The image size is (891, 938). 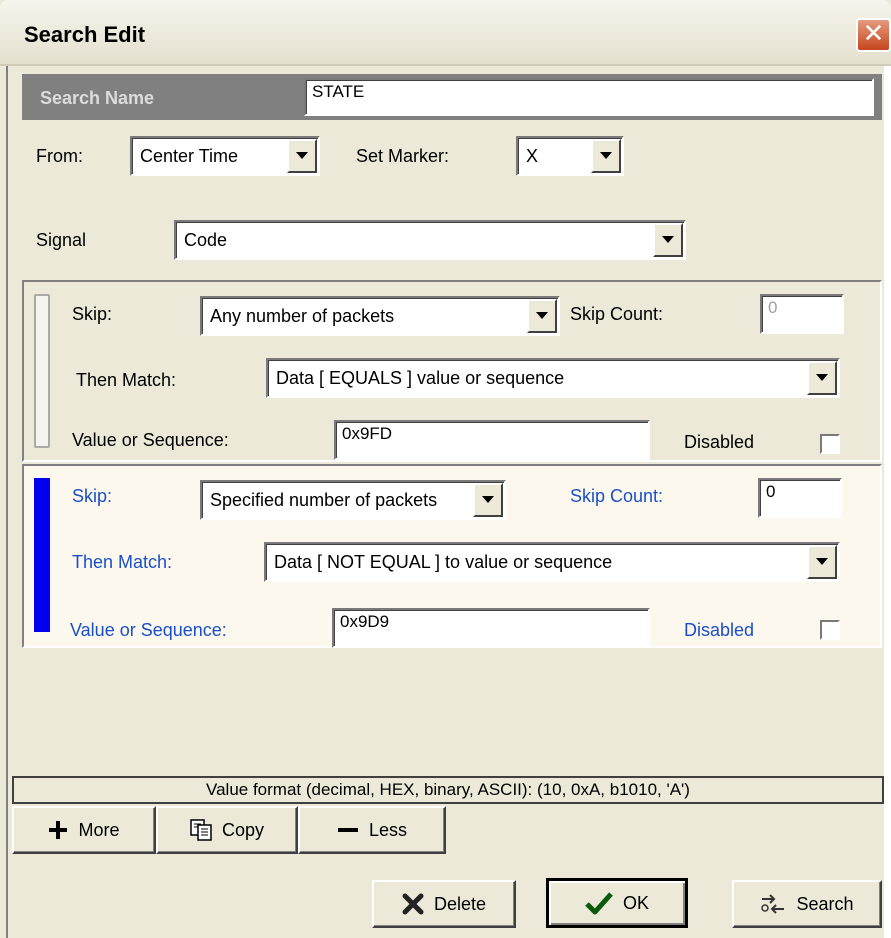 I want to click on close-icon: ✕, so click(x=873, y=34).